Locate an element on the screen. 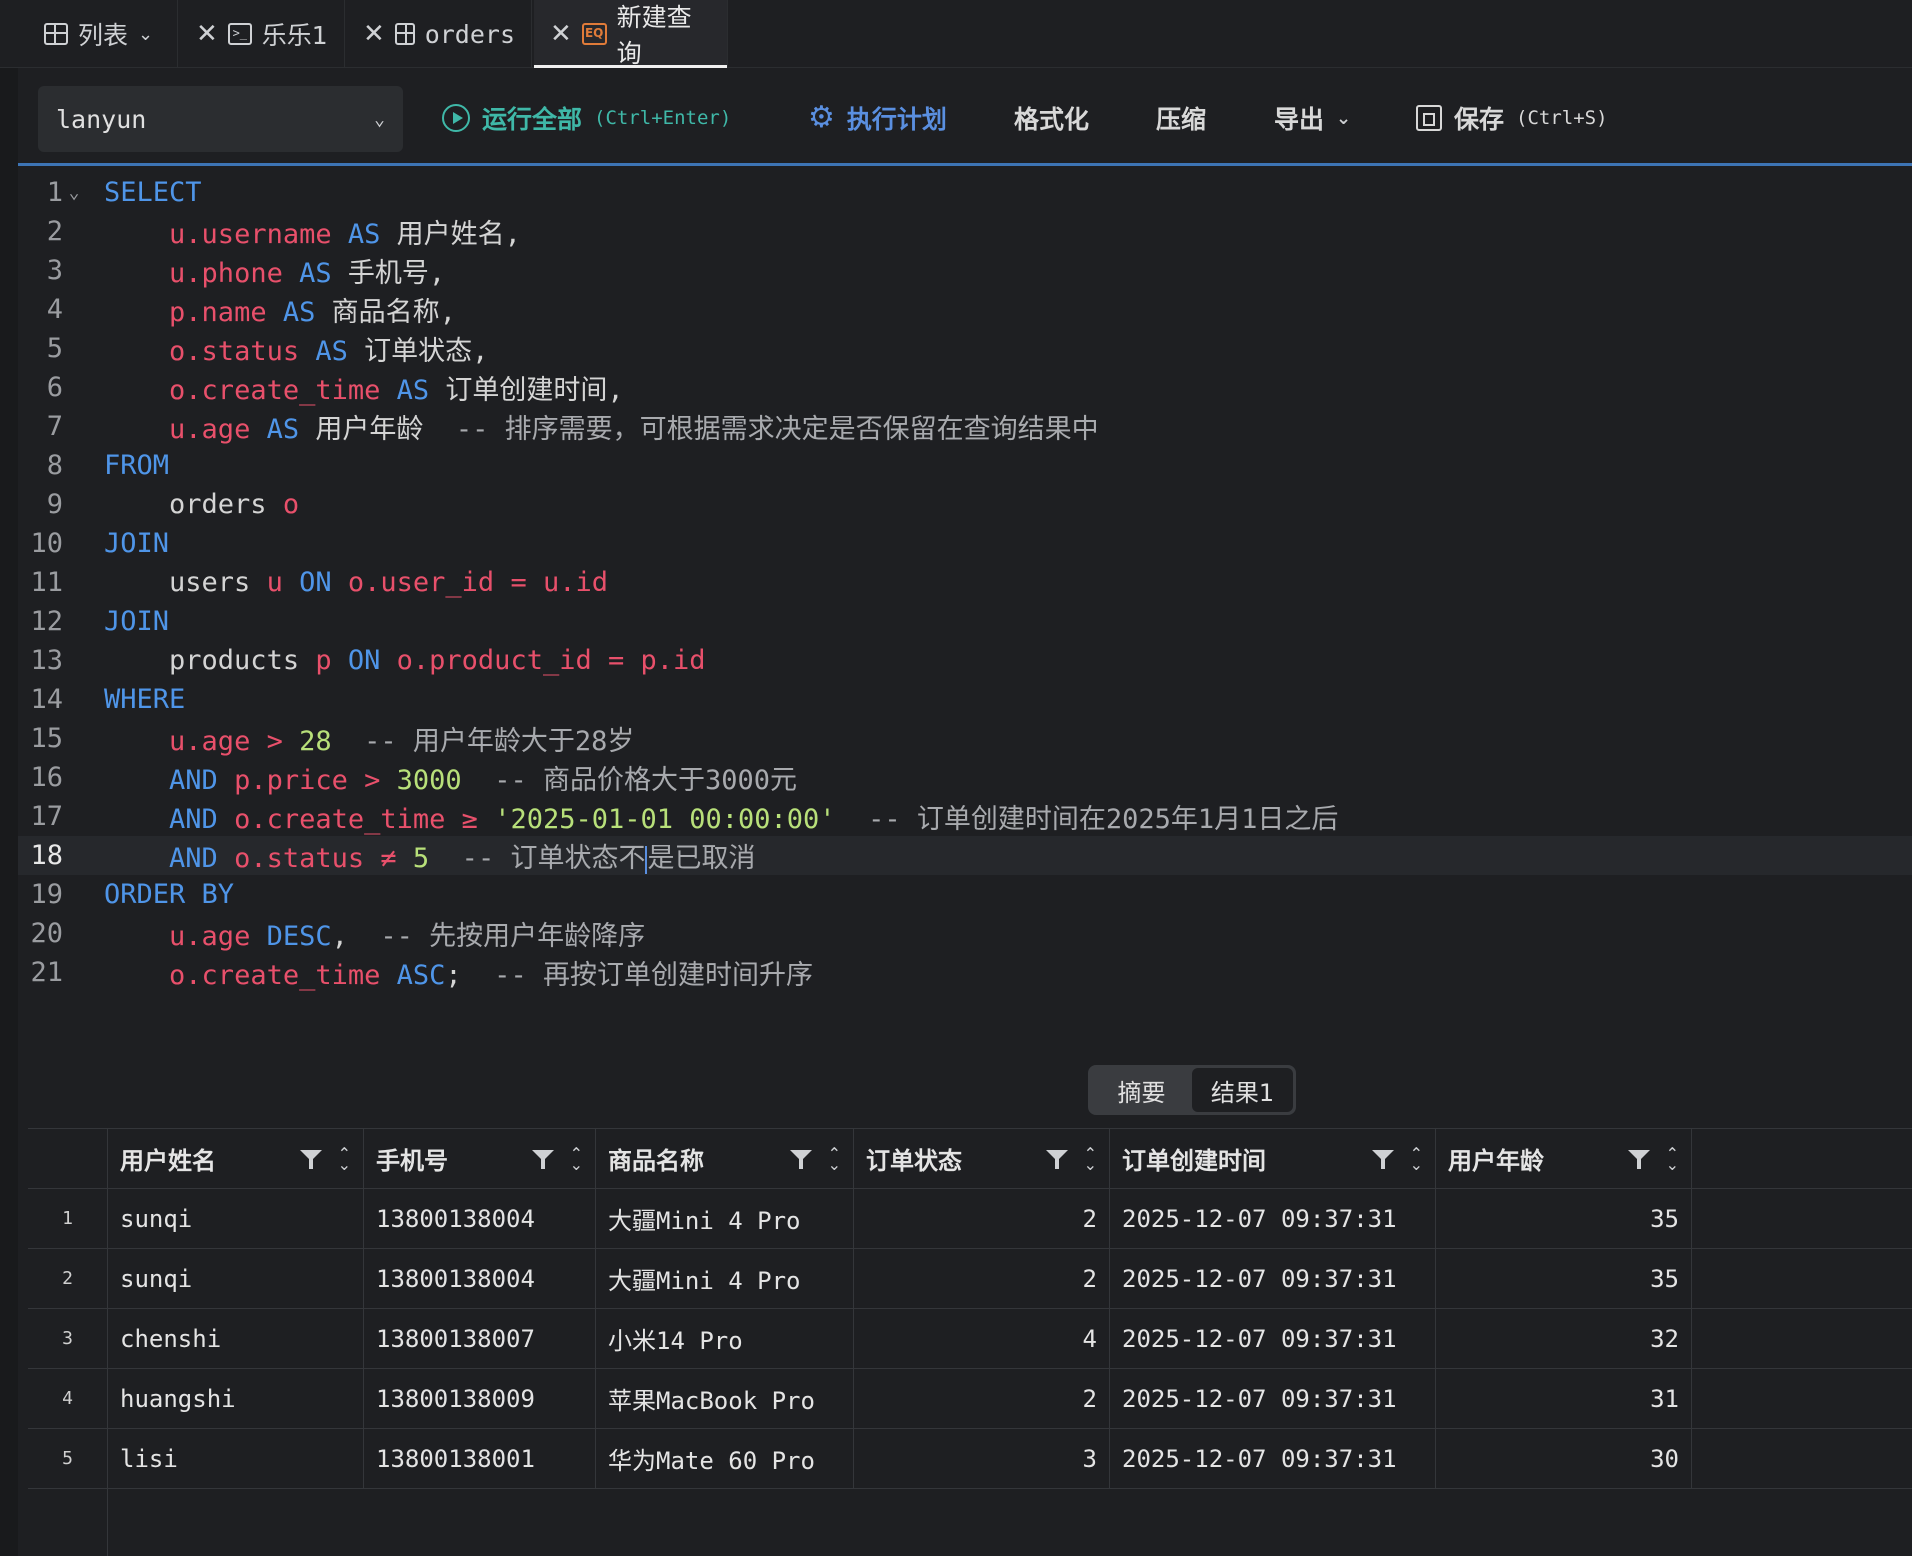  tab-new-query: ✕ EQ 新建查询 is located at coordinates (631, 34).